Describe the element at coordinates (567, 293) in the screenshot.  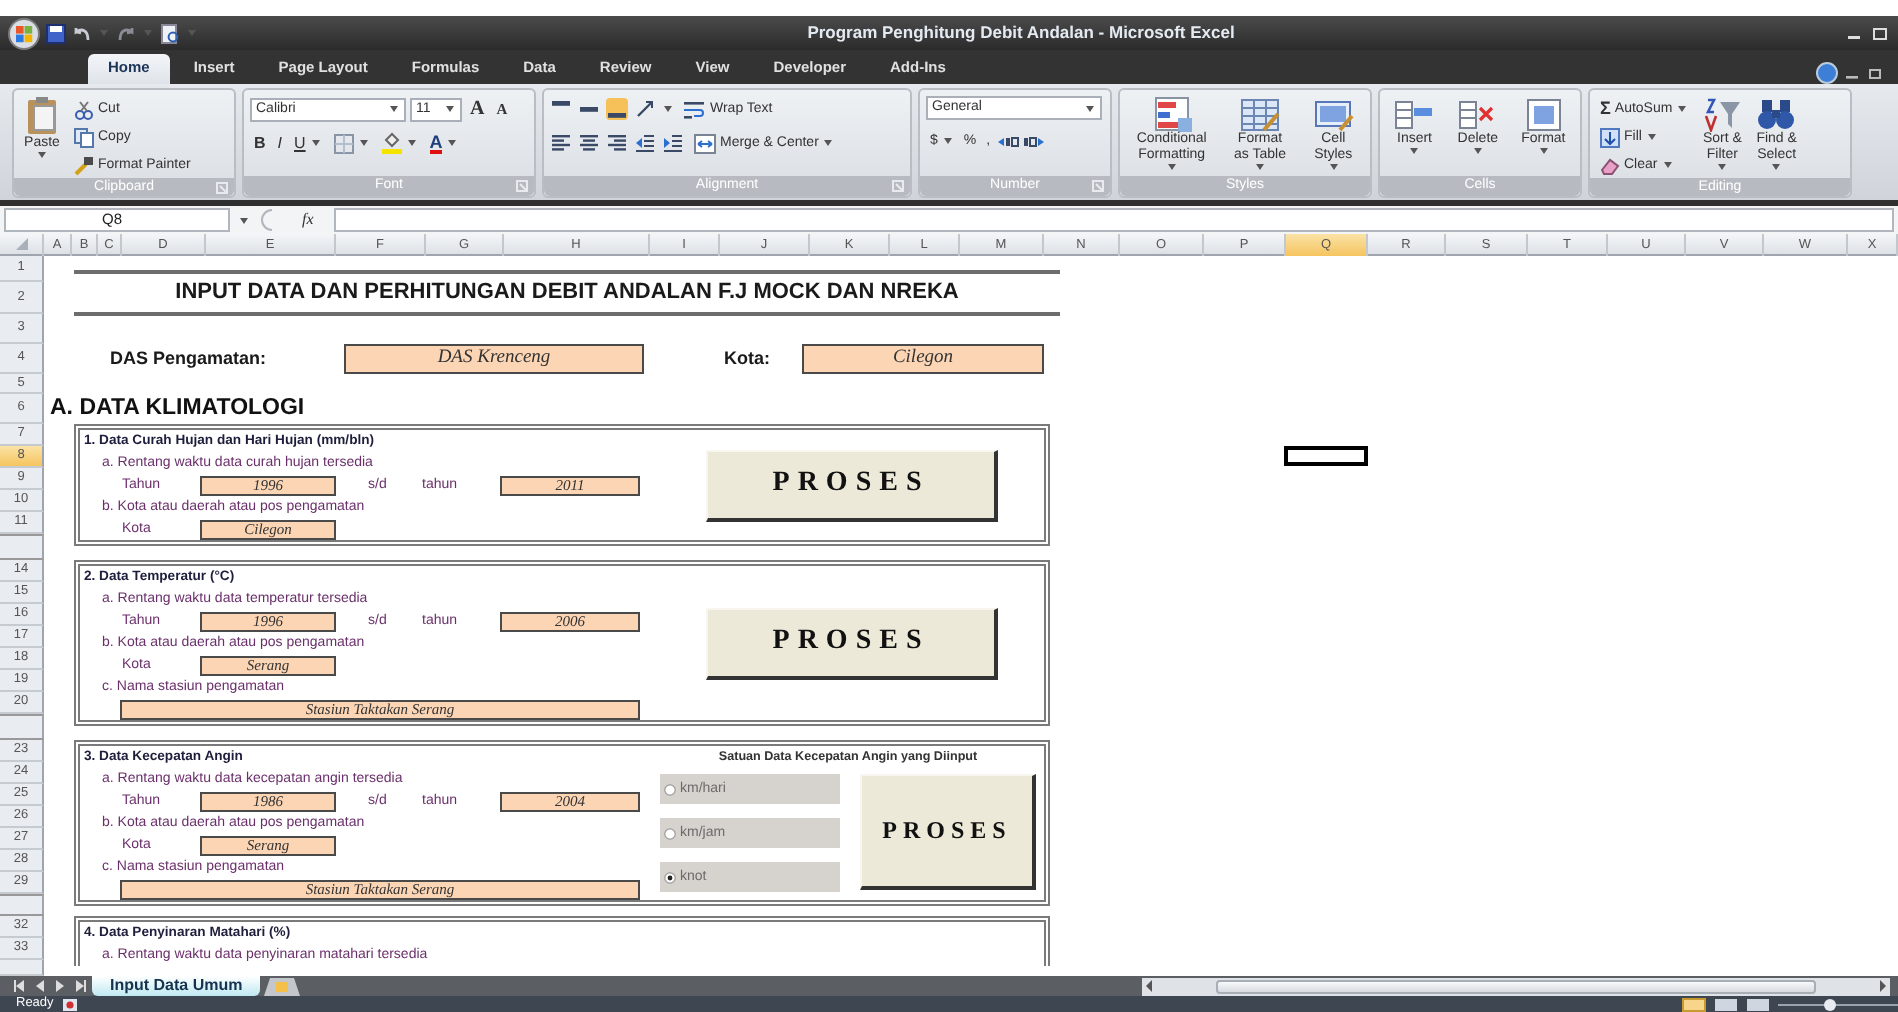
I see `sheet-title: INPUT DATA DAN PERHITUNGAN DEBIT ANDALAN F.J MOCK DAN NREKA` at that location.